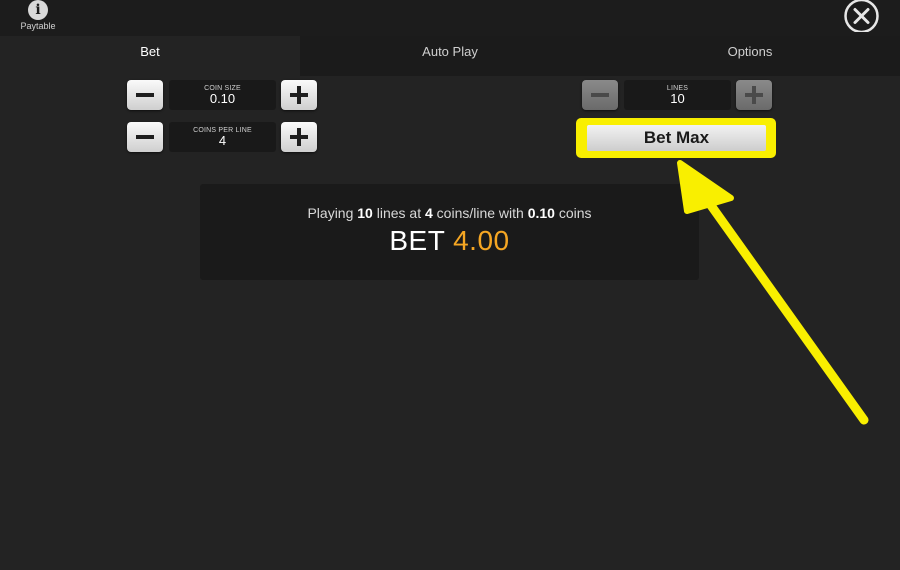 This screenshot has width=900, height=570. Describe the element at coordinates (677, 98) in the screenshot. I see `lines-value: 10` at that location.